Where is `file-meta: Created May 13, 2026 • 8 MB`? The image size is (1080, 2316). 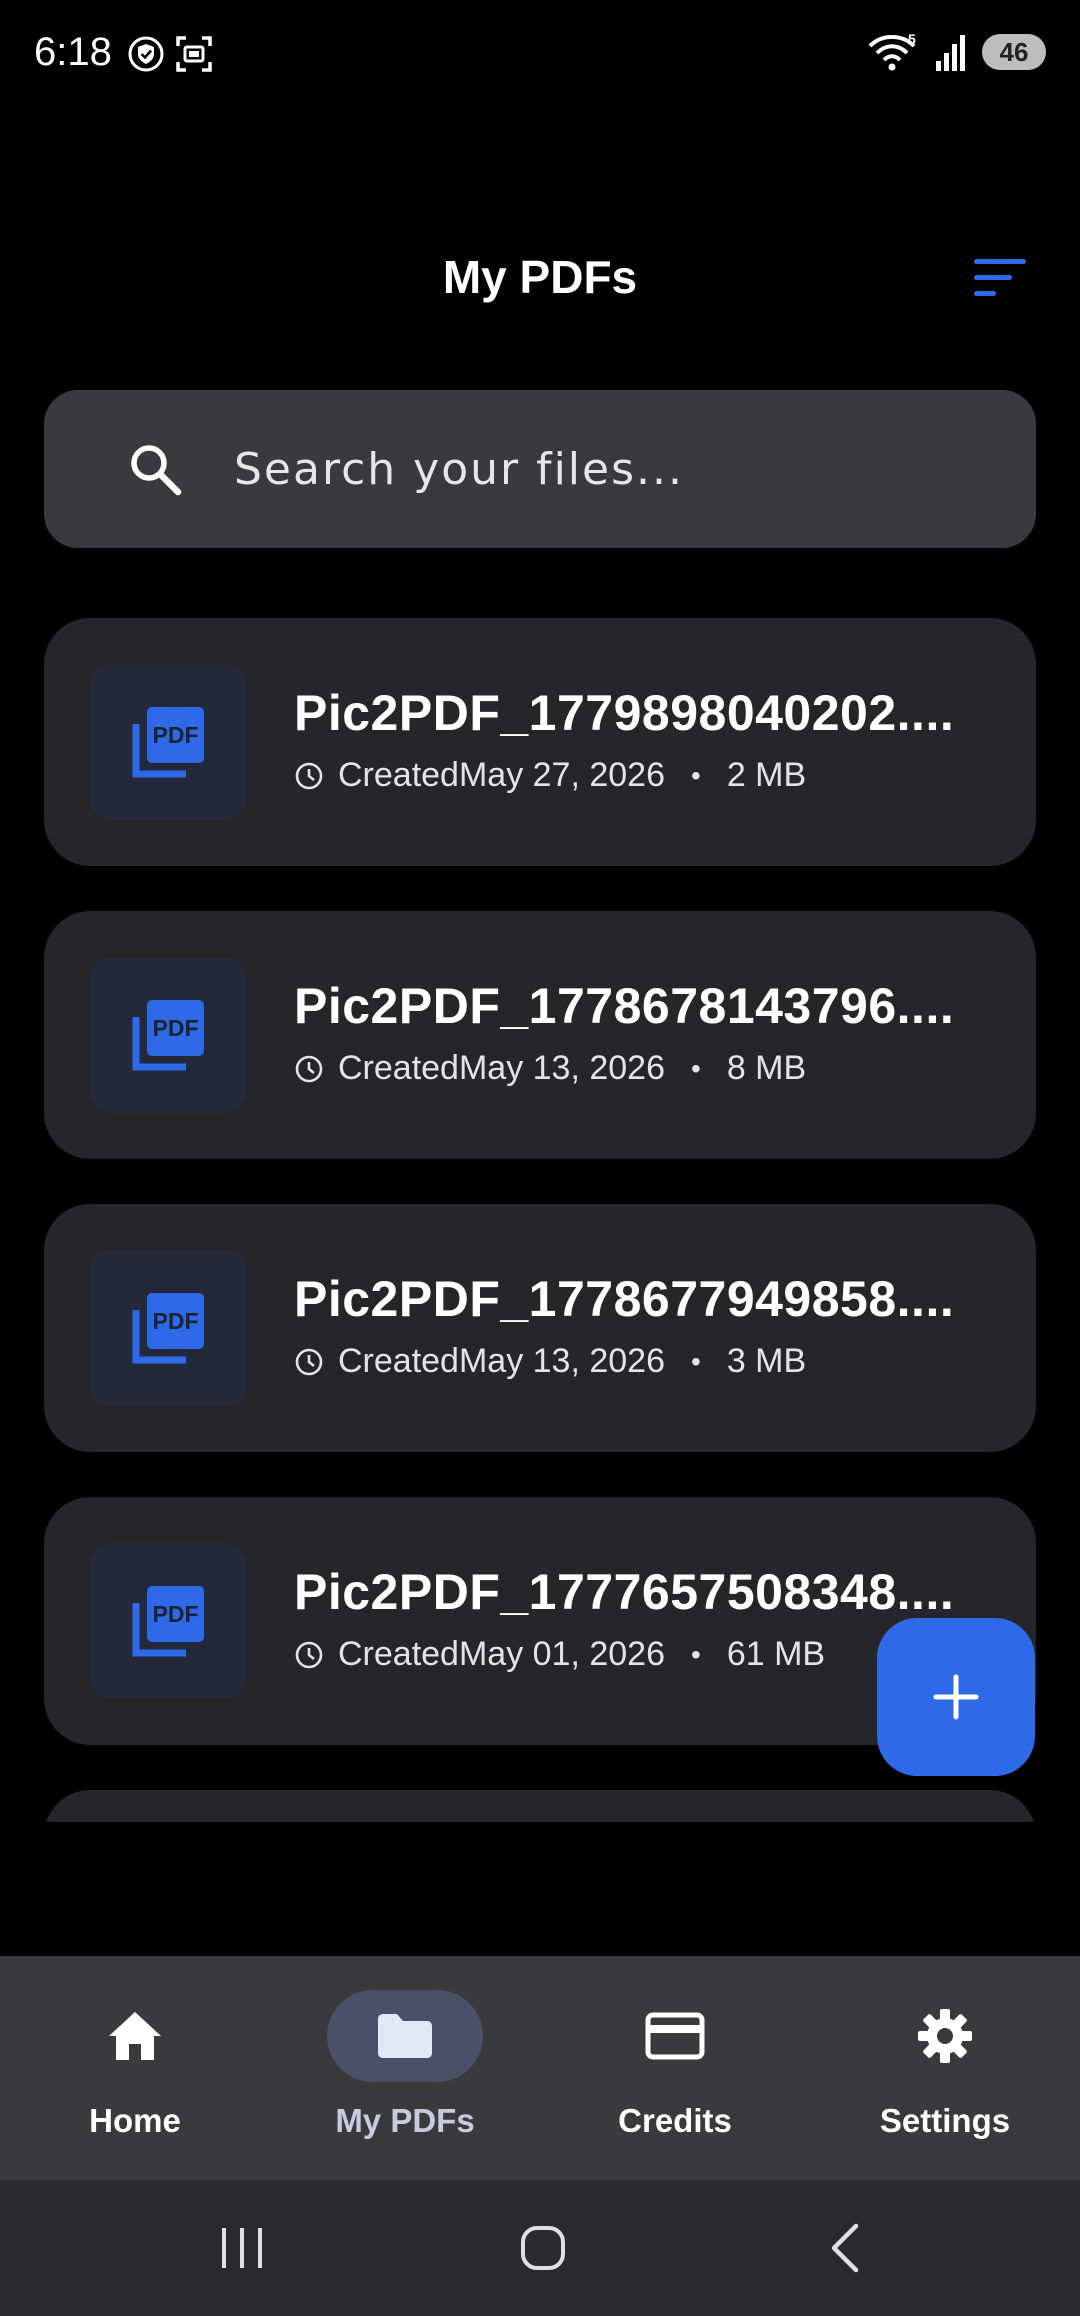
file-meta: Created May 13, 2026 • 8 MB is located at coordinates (550, 1068).